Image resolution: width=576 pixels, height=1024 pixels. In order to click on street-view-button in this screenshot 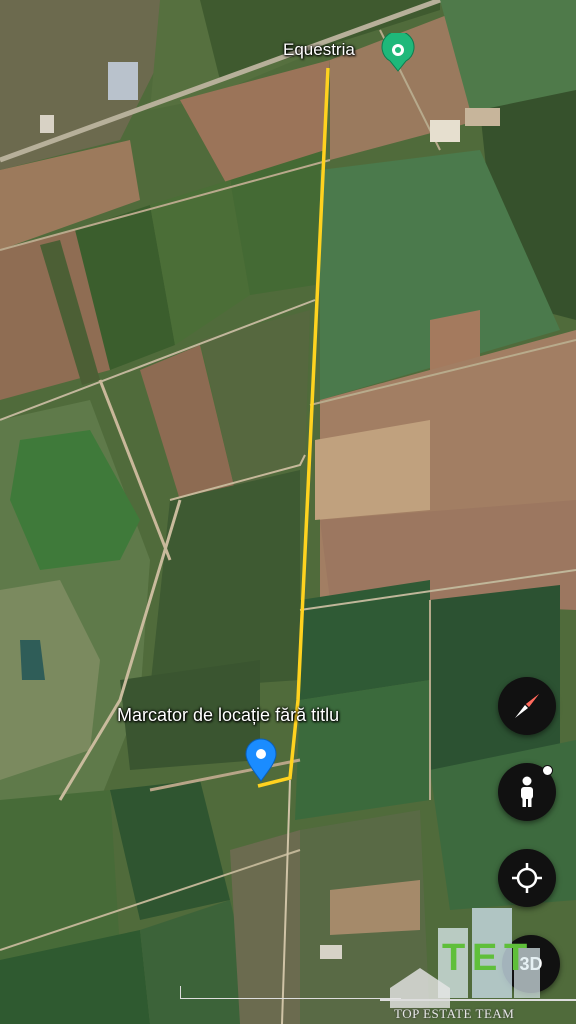, I will do `click(527, 792)`.